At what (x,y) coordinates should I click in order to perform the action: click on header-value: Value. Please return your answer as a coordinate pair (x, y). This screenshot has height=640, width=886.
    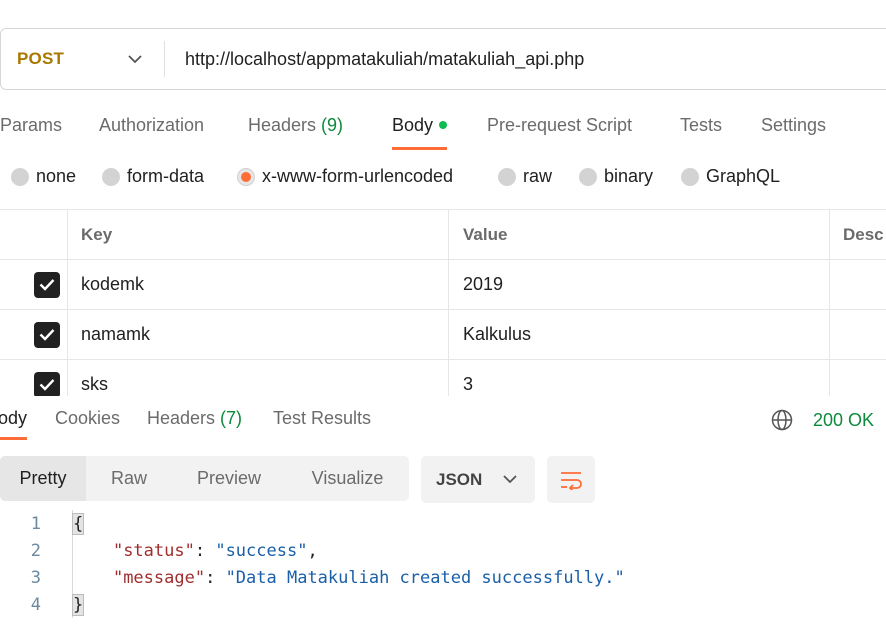
    Looking at the image, I should click on (639, 234).